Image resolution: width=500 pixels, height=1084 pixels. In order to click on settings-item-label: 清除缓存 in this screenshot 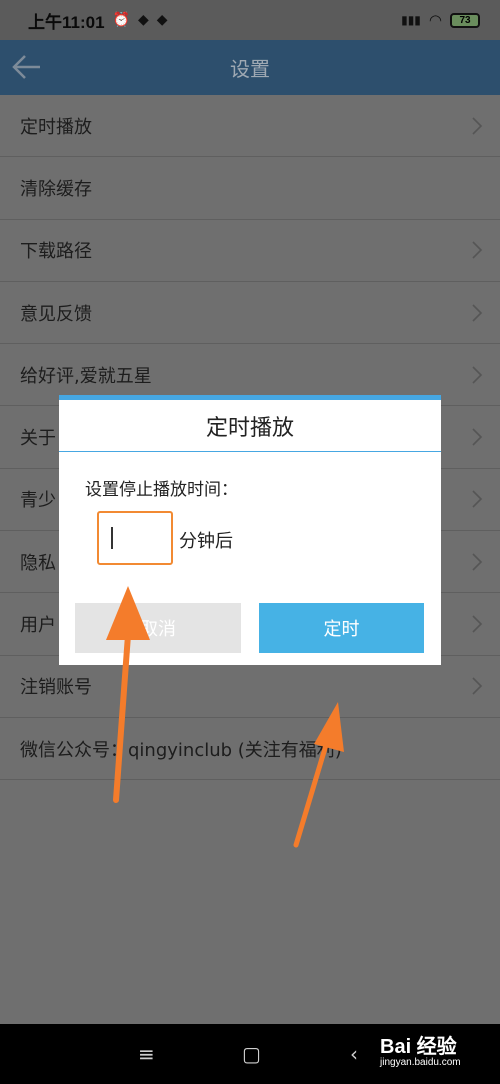, I will do `click(56, 189)`.